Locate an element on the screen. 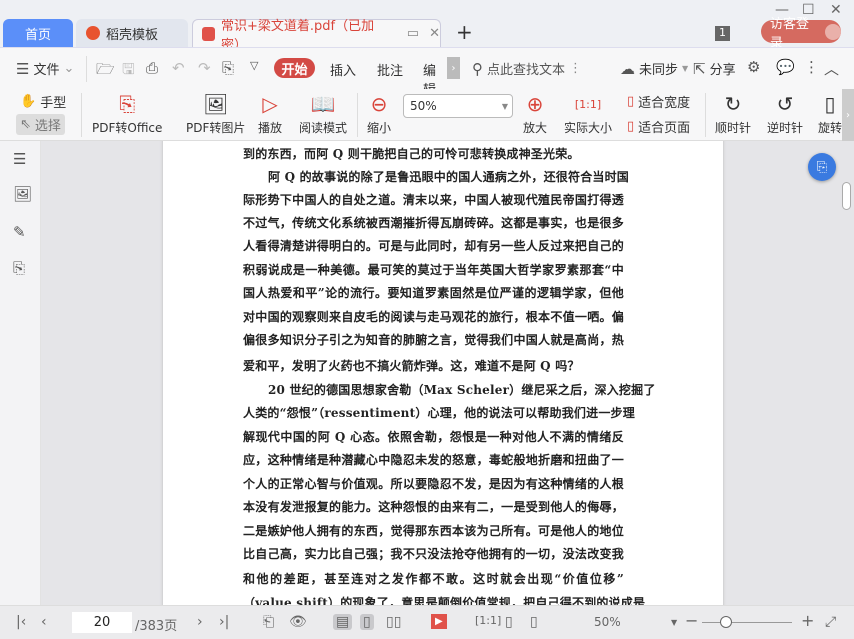 Image resolution: width=854 pixels, height=639 pixels. hand-icon: ✋ is located at coordinates (28, 101).